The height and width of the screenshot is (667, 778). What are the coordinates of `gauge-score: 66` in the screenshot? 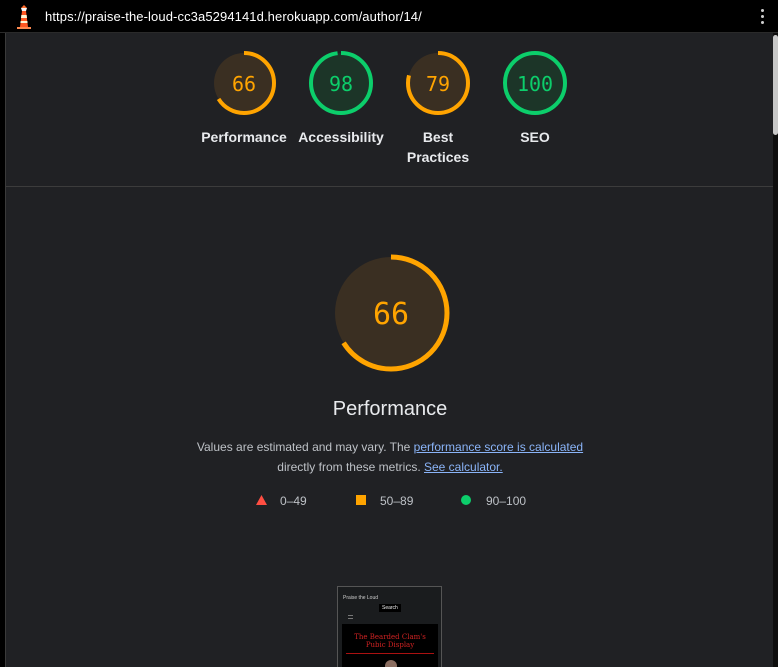 It's located at (244, 84).